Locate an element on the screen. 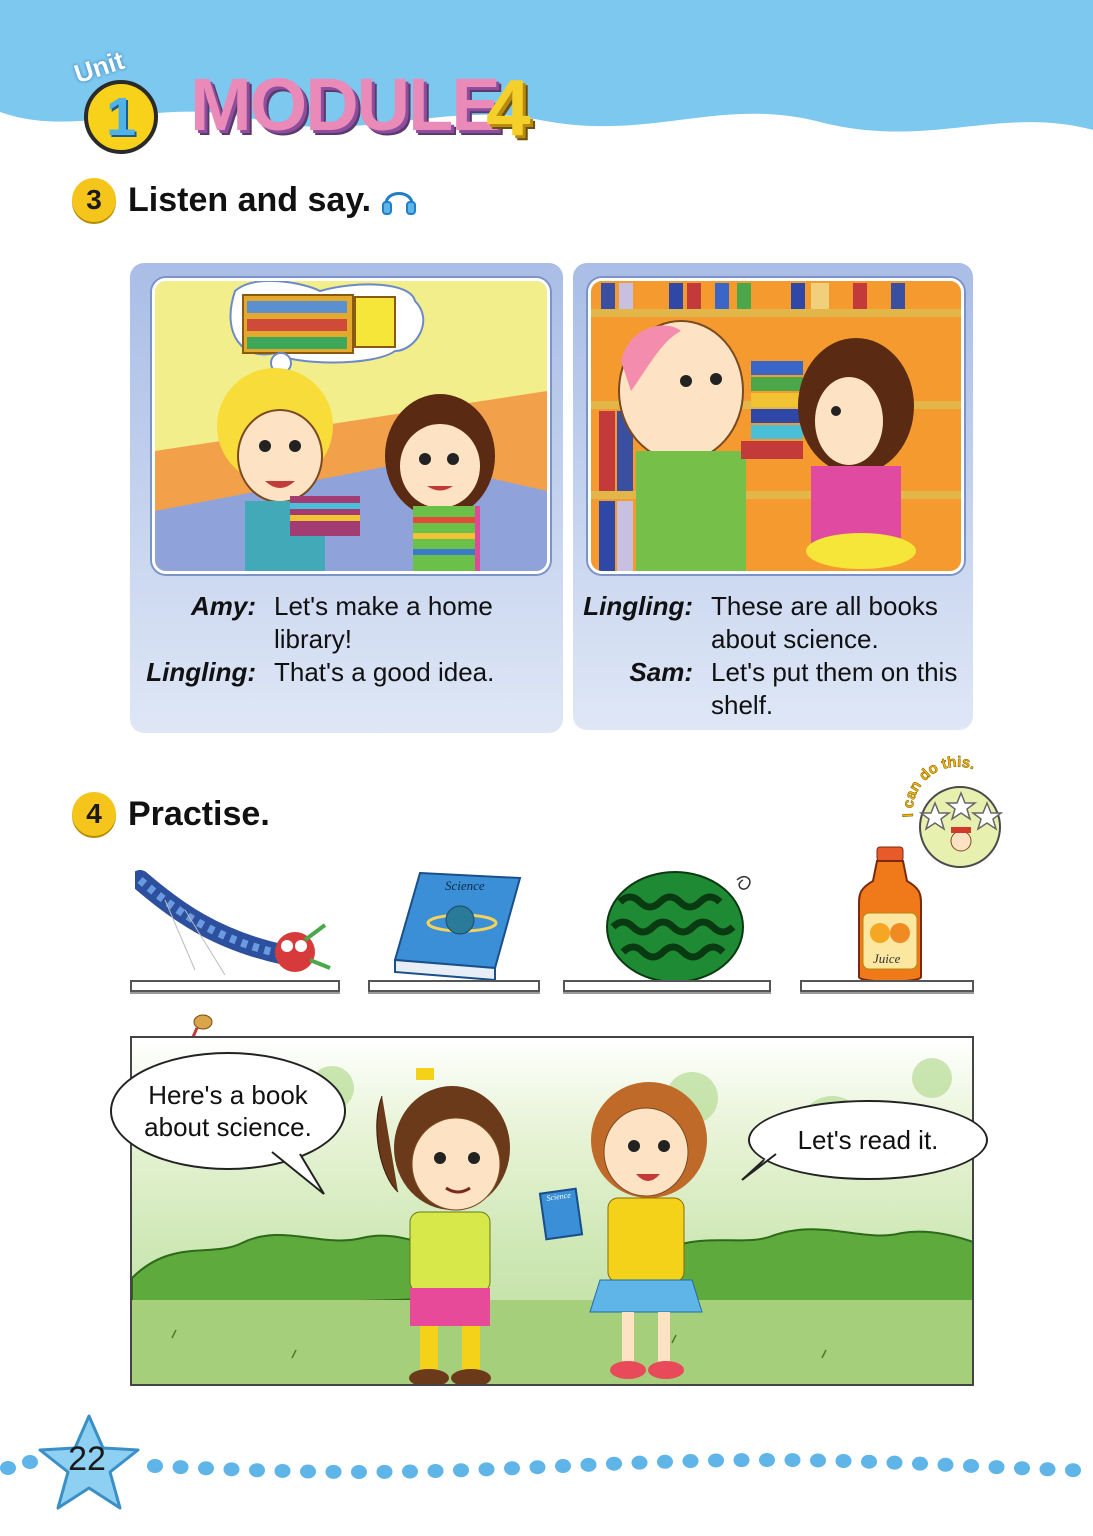 Image resolution: width=1093 pixels, height=1536 pixels. section-number-badge: 4 is located at coordinates (94, 814).